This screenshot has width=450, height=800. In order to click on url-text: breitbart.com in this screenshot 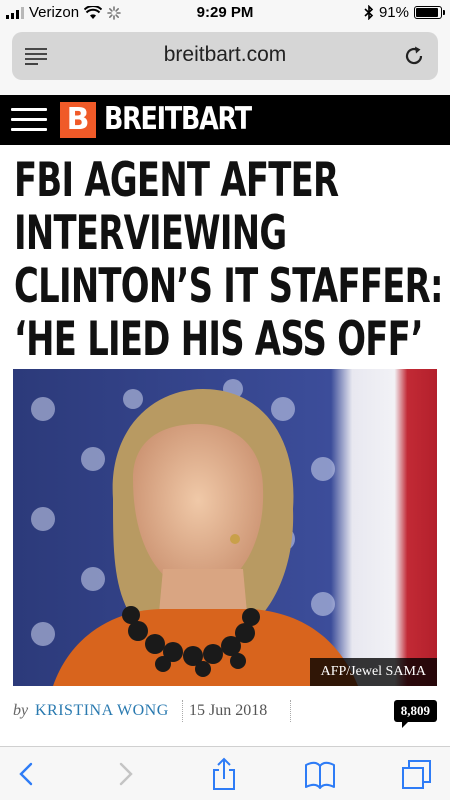, I will do `click(225, 55)`.